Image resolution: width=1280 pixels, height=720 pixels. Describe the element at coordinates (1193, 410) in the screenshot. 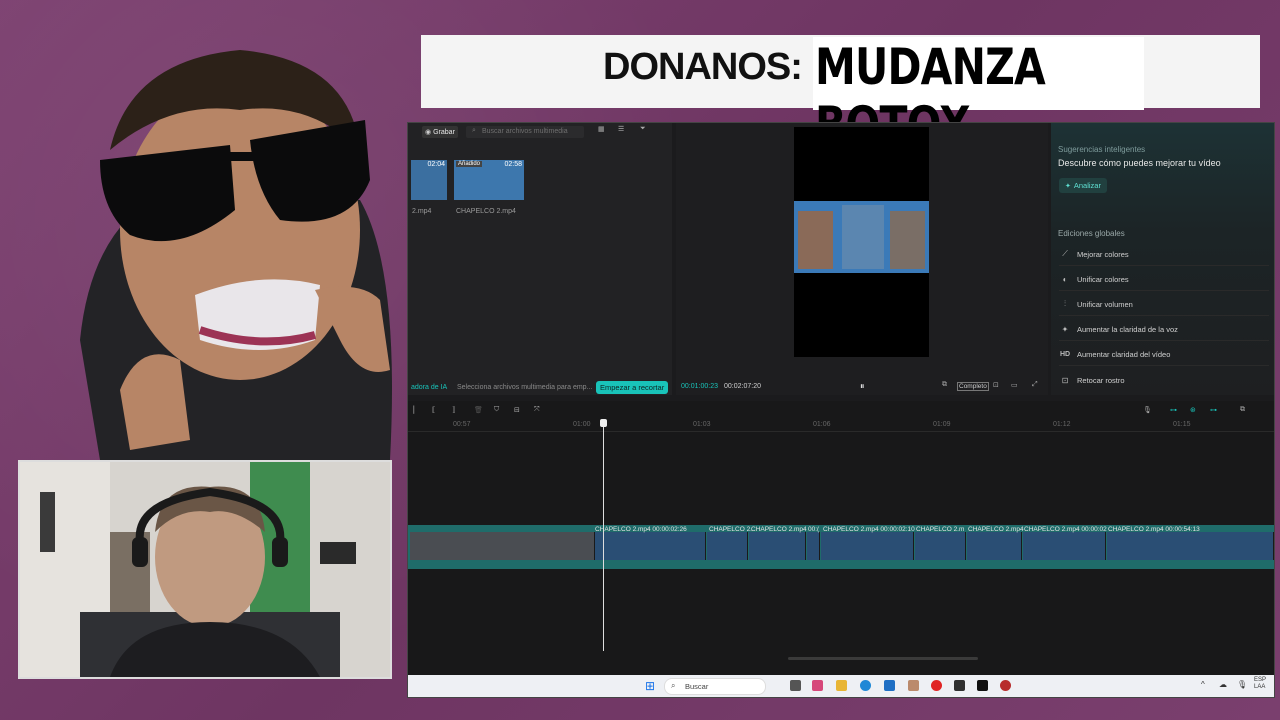

I see `magnet-icon: ⊛` at that location.